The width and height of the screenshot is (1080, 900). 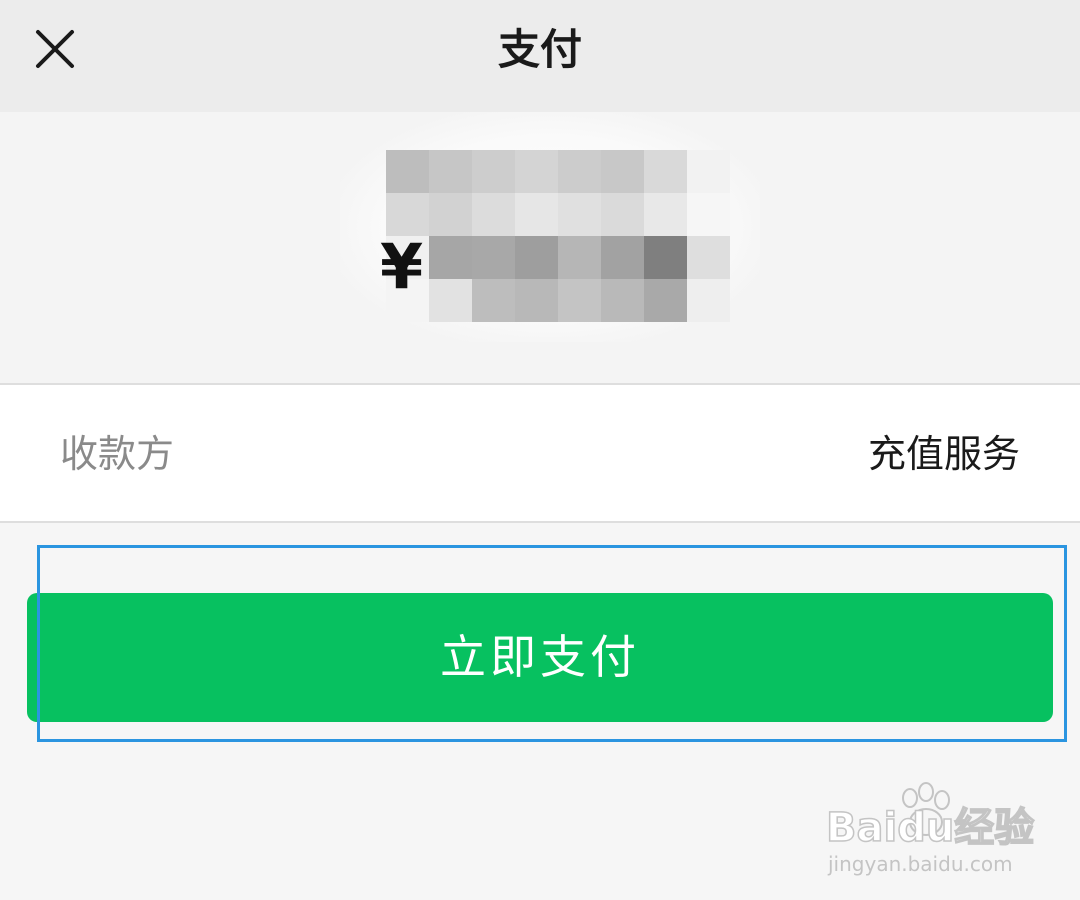 I want to click on obscured-amount, so click(x=561, y=238).